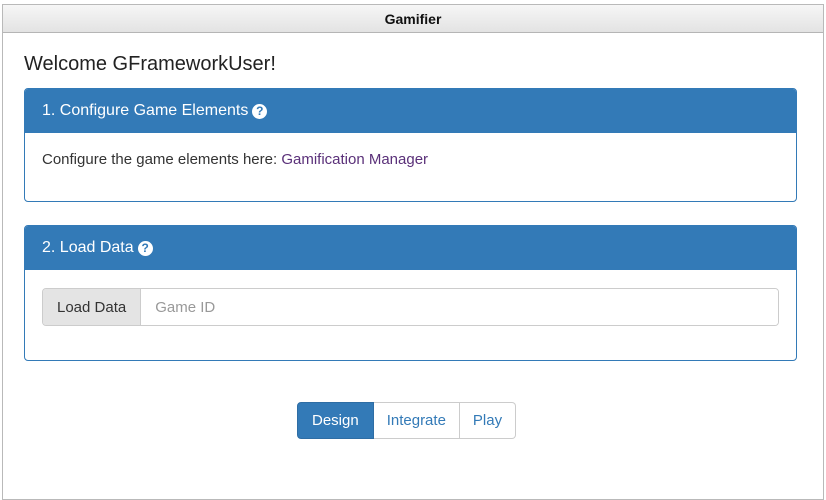 The width and height of the screenshot is (826, 500). I want to click on design-tab: Design, so click(335, 420).